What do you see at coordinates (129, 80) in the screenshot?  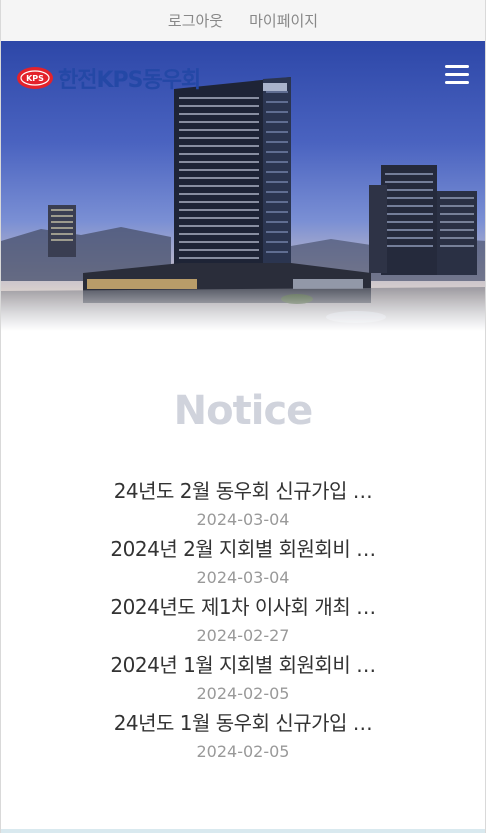 I see `logo-text: 한전KPS동우회` at bounding box center [129, 80].